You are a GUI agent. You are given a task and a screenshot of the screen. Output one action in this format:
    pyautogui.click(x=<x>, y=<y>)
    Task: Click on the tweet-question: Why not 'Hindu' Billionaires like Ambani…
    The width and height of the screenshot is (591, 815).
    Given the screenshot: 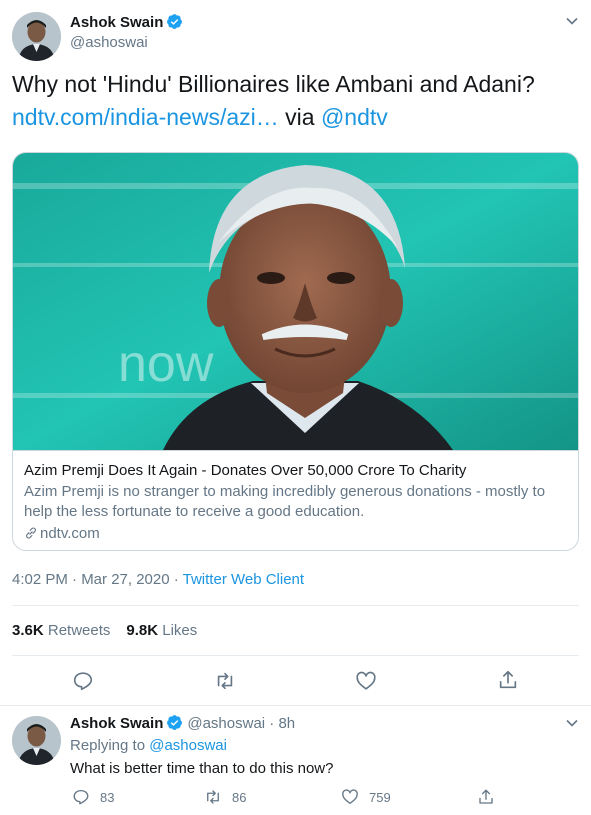 What is the action you would take?
    pyautogui.click(x=273, y=84)
    